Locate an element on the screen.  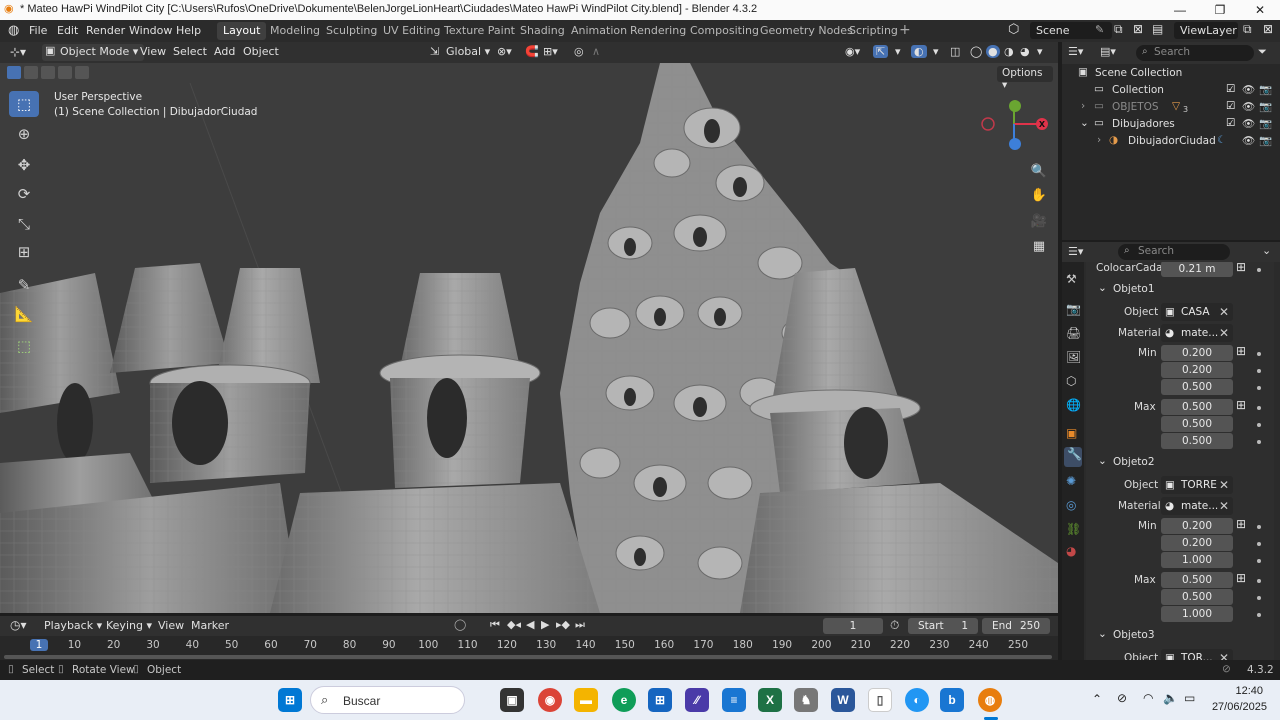
scene-tab-icon: ⬡ is located at coordinates (1071, 381).